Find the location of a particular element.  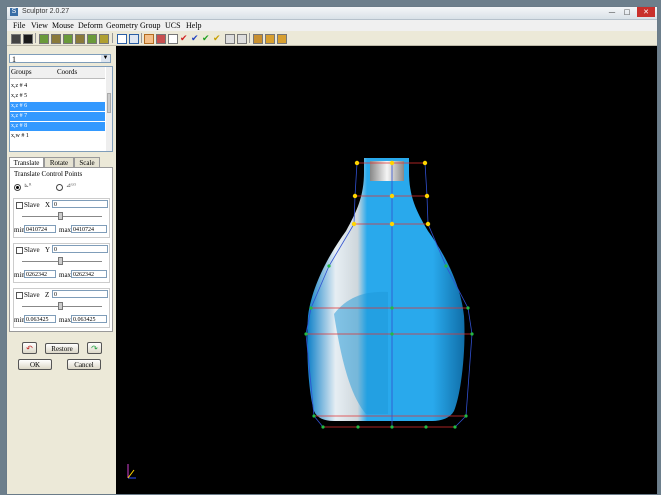

y-slave-checkbox is located at coordinates (19, 250).